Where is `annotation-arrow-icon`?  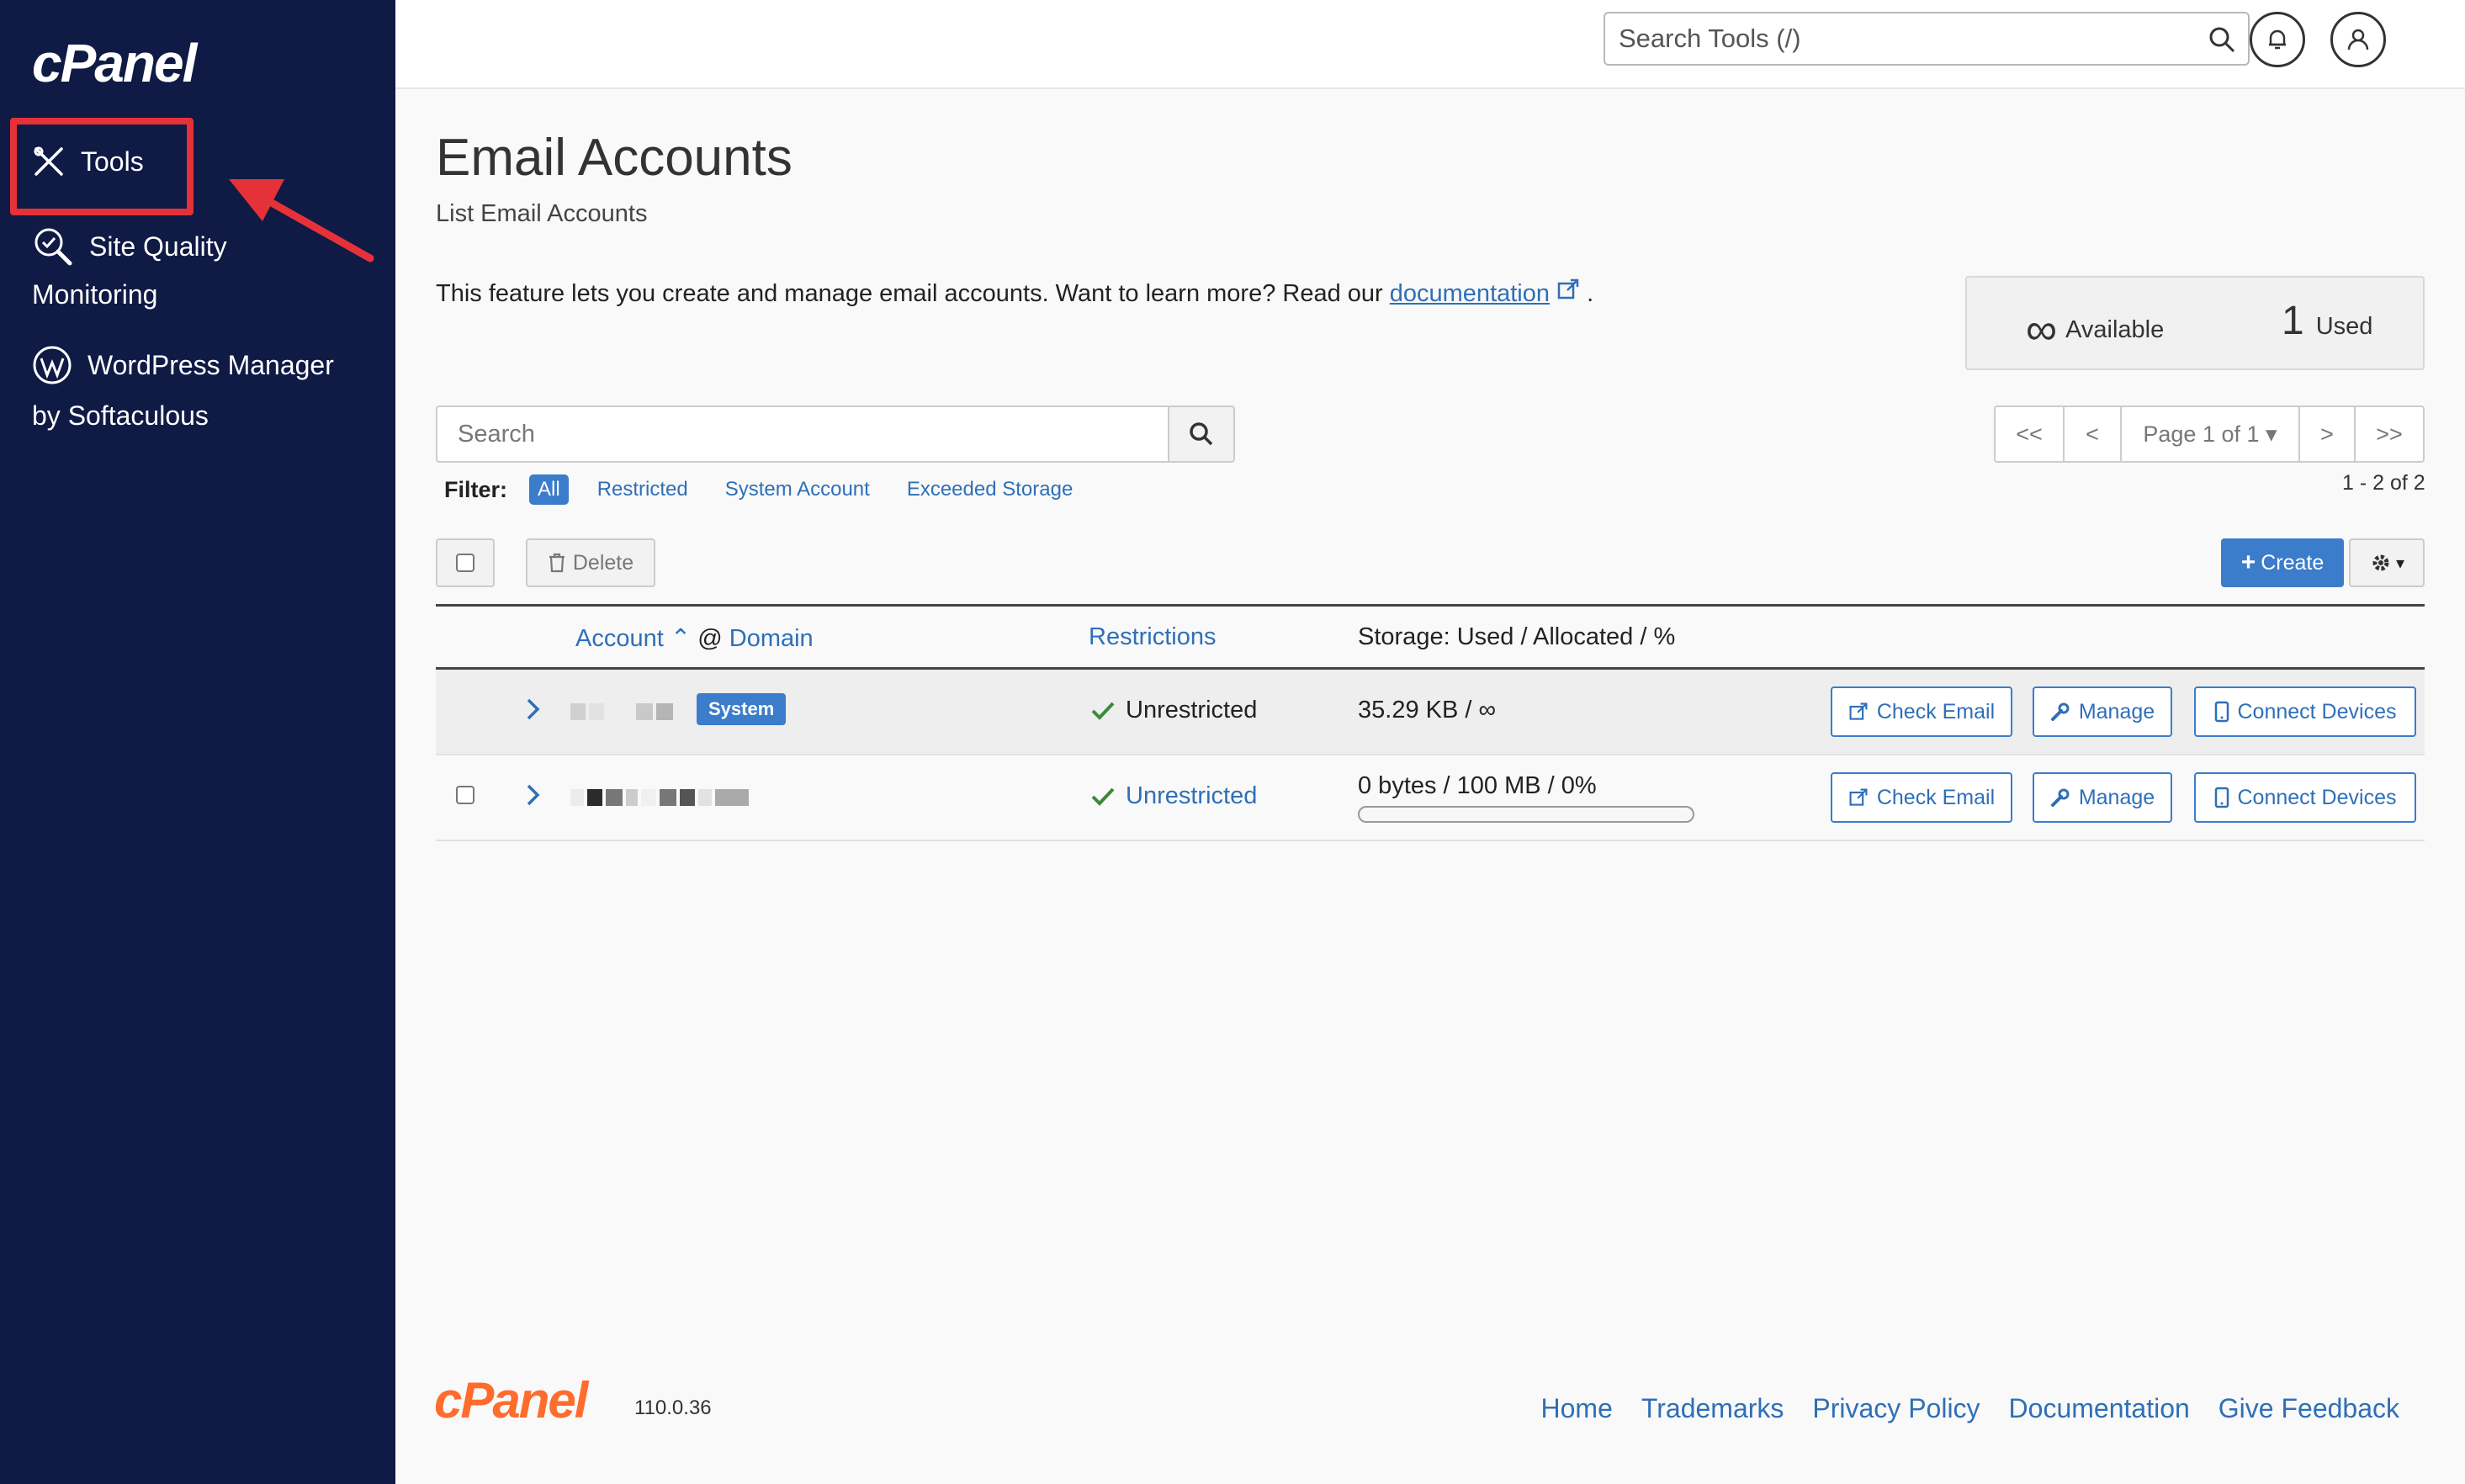 annotation-arrow-icon is located at coordinates (301, 220).